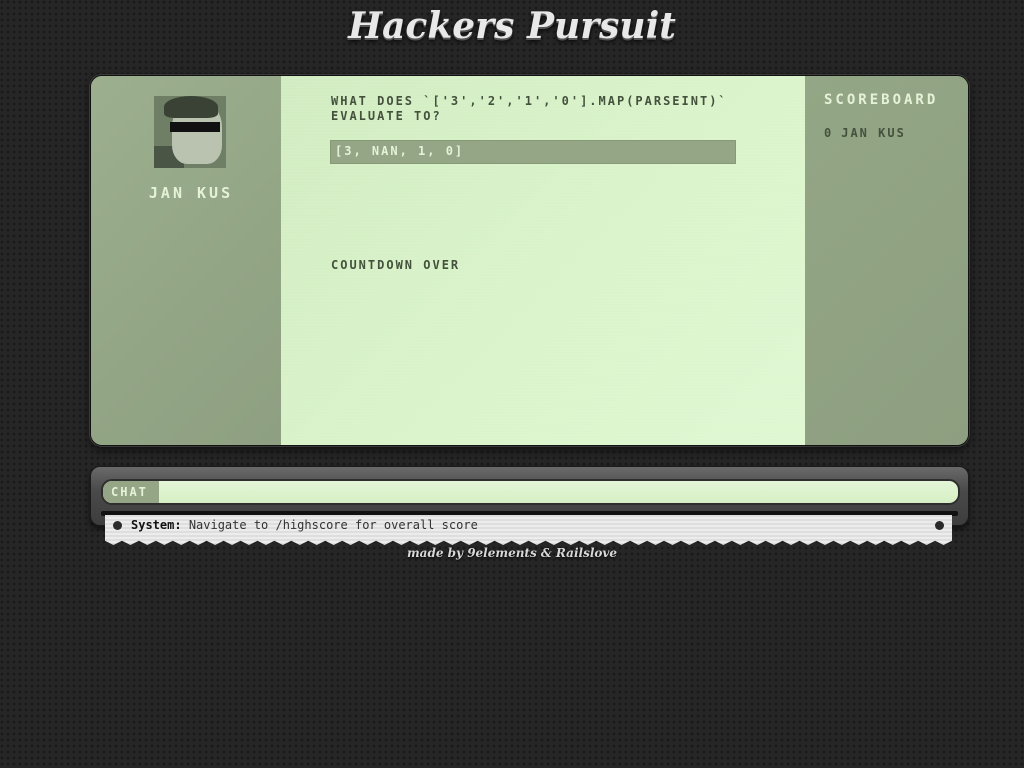  I want to click on avatar-hair, so click(191, 107).